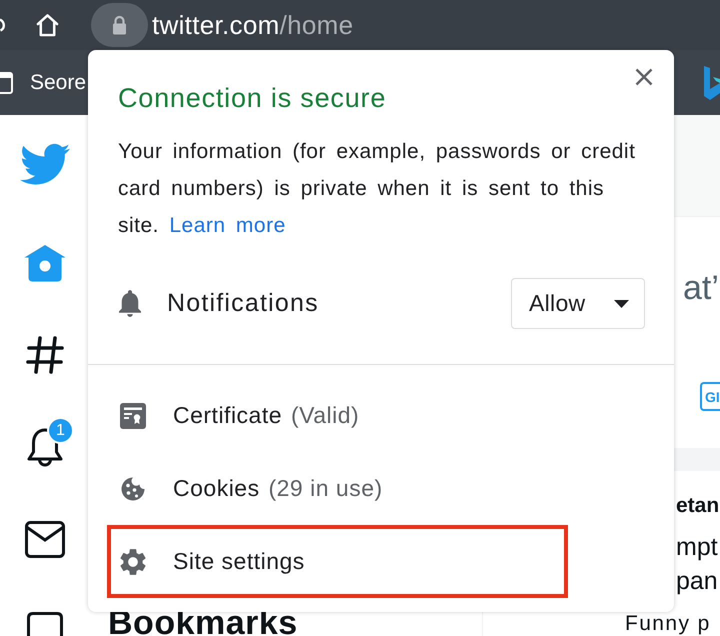  I want to click on bookmark-icon, so click(45, 624).